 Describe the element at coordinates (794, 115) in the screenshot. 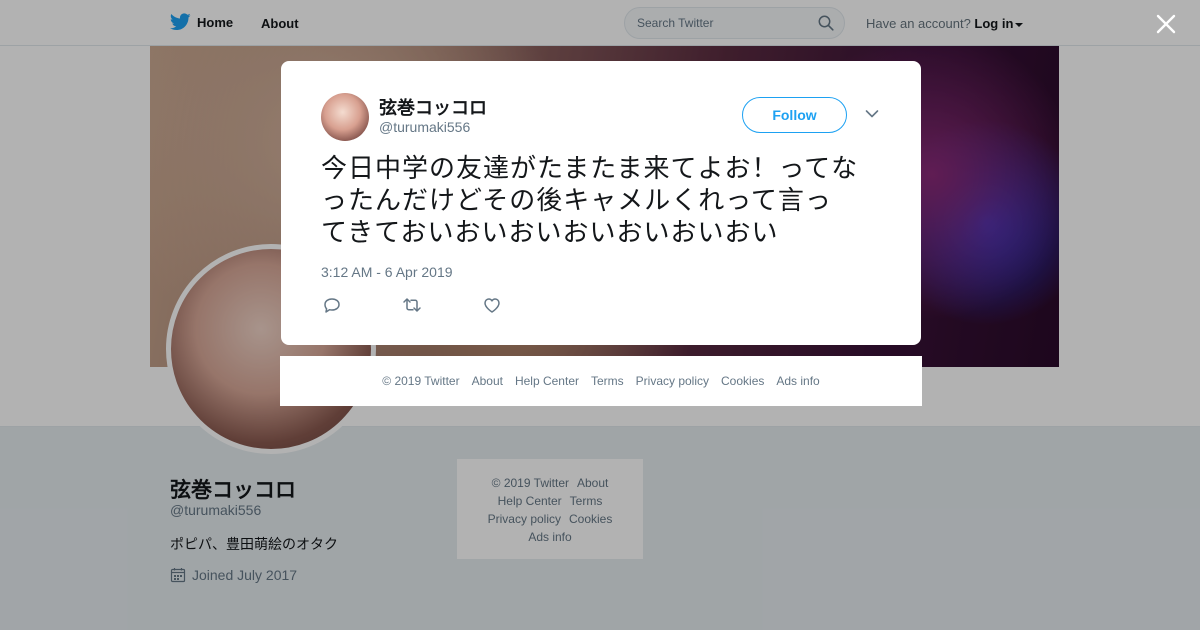

I see `follow-button: Follow` at that location.